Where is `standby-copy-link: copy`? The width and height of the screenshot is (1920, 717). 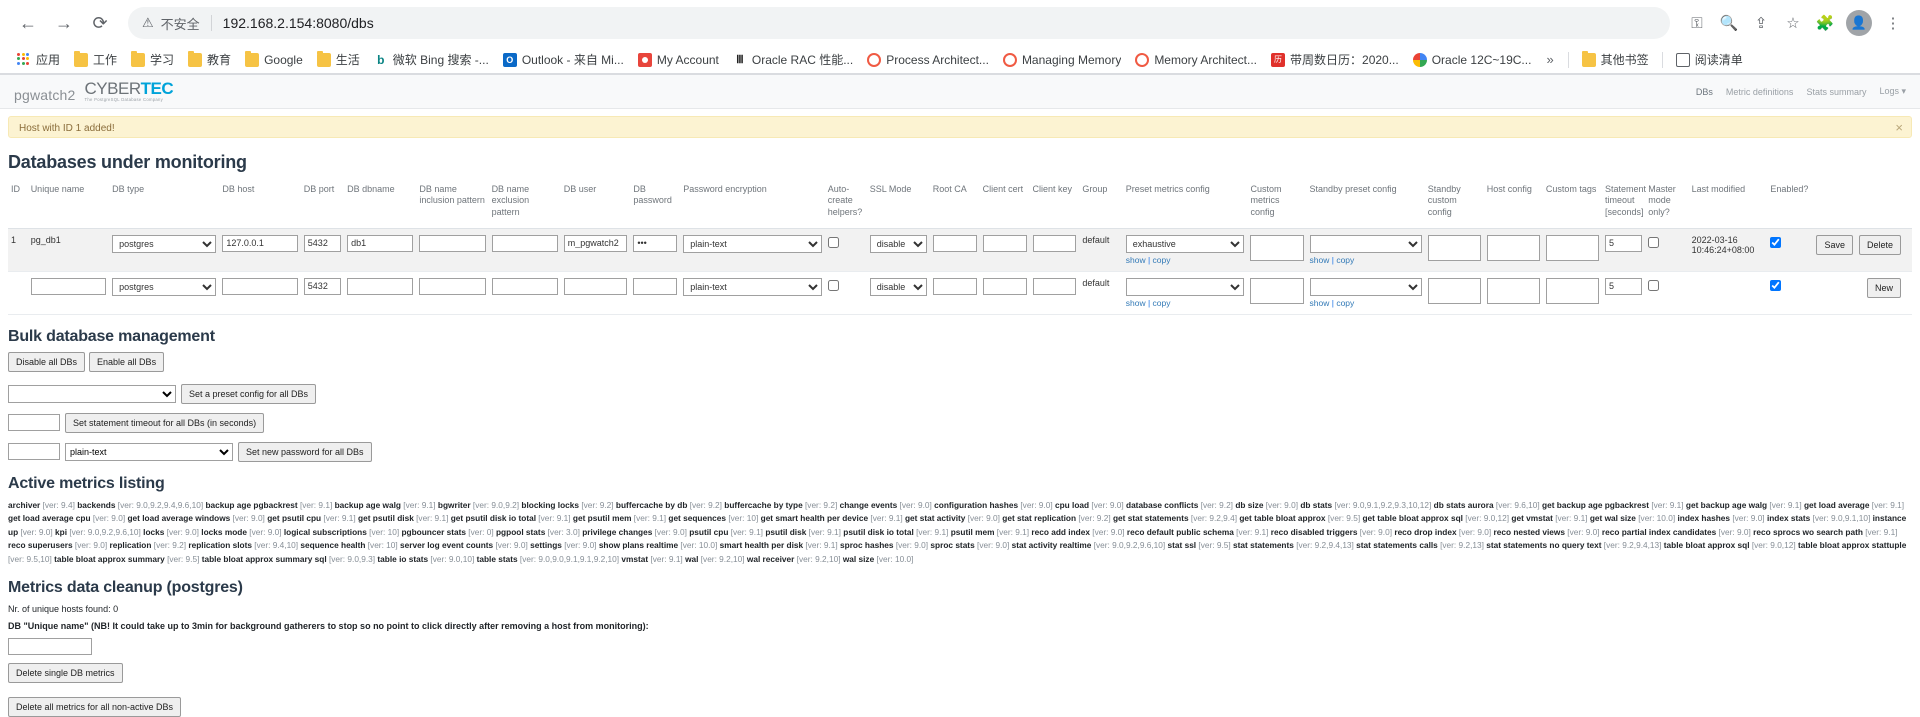 standby-copy-link: copy is located at coordinates (1345, 260).